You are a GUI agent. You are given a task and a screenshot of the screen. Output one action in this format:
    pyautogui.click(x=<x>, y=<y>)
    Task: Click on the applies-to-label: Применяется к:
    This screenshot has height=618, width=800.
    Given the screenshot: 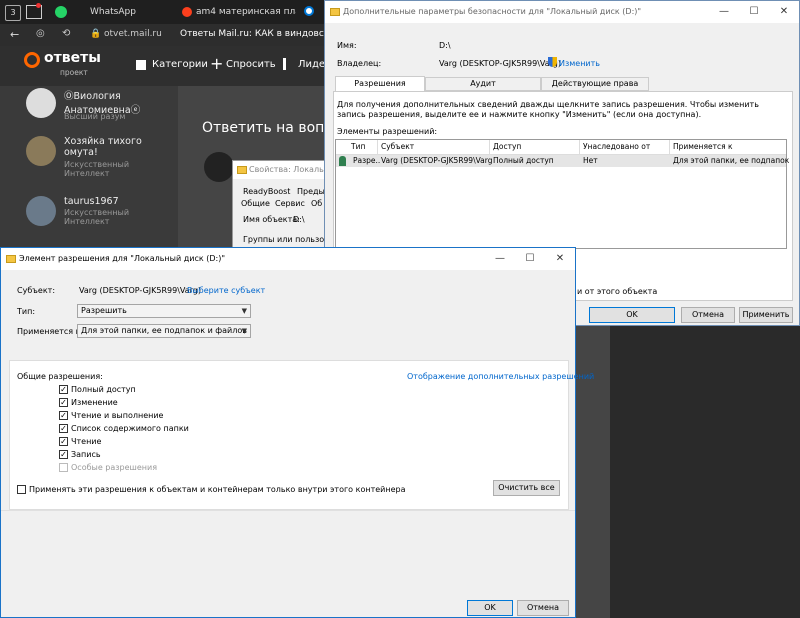 What is the action you would take?
    pyautogui.click(x=50, y=331)
    